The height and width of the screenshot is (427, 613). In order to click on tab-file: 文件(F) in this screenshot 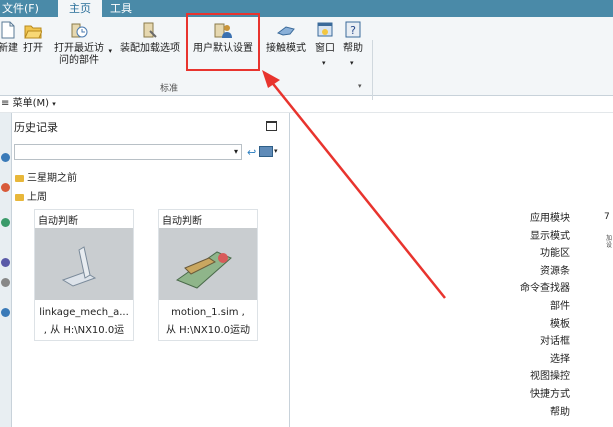, I will do `click(30, 8)`.